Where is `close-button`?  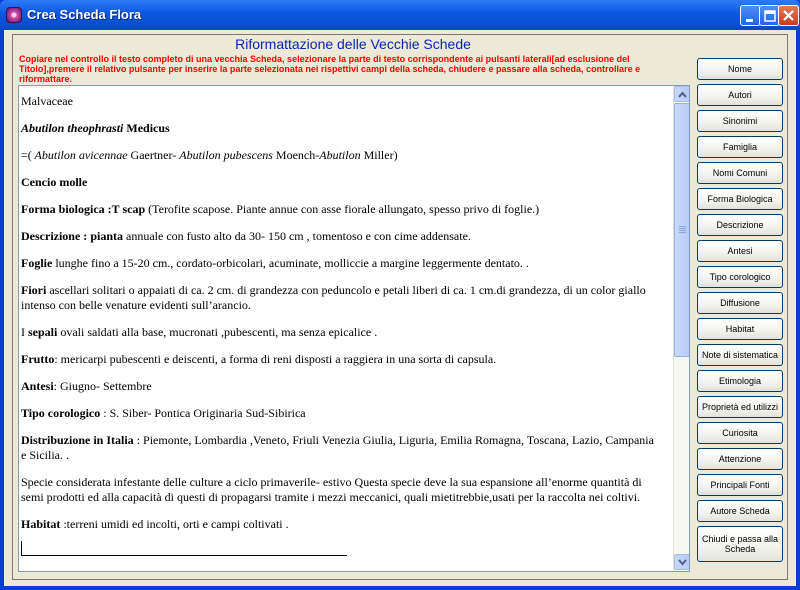 close-button is located at coordinates (788, 15).